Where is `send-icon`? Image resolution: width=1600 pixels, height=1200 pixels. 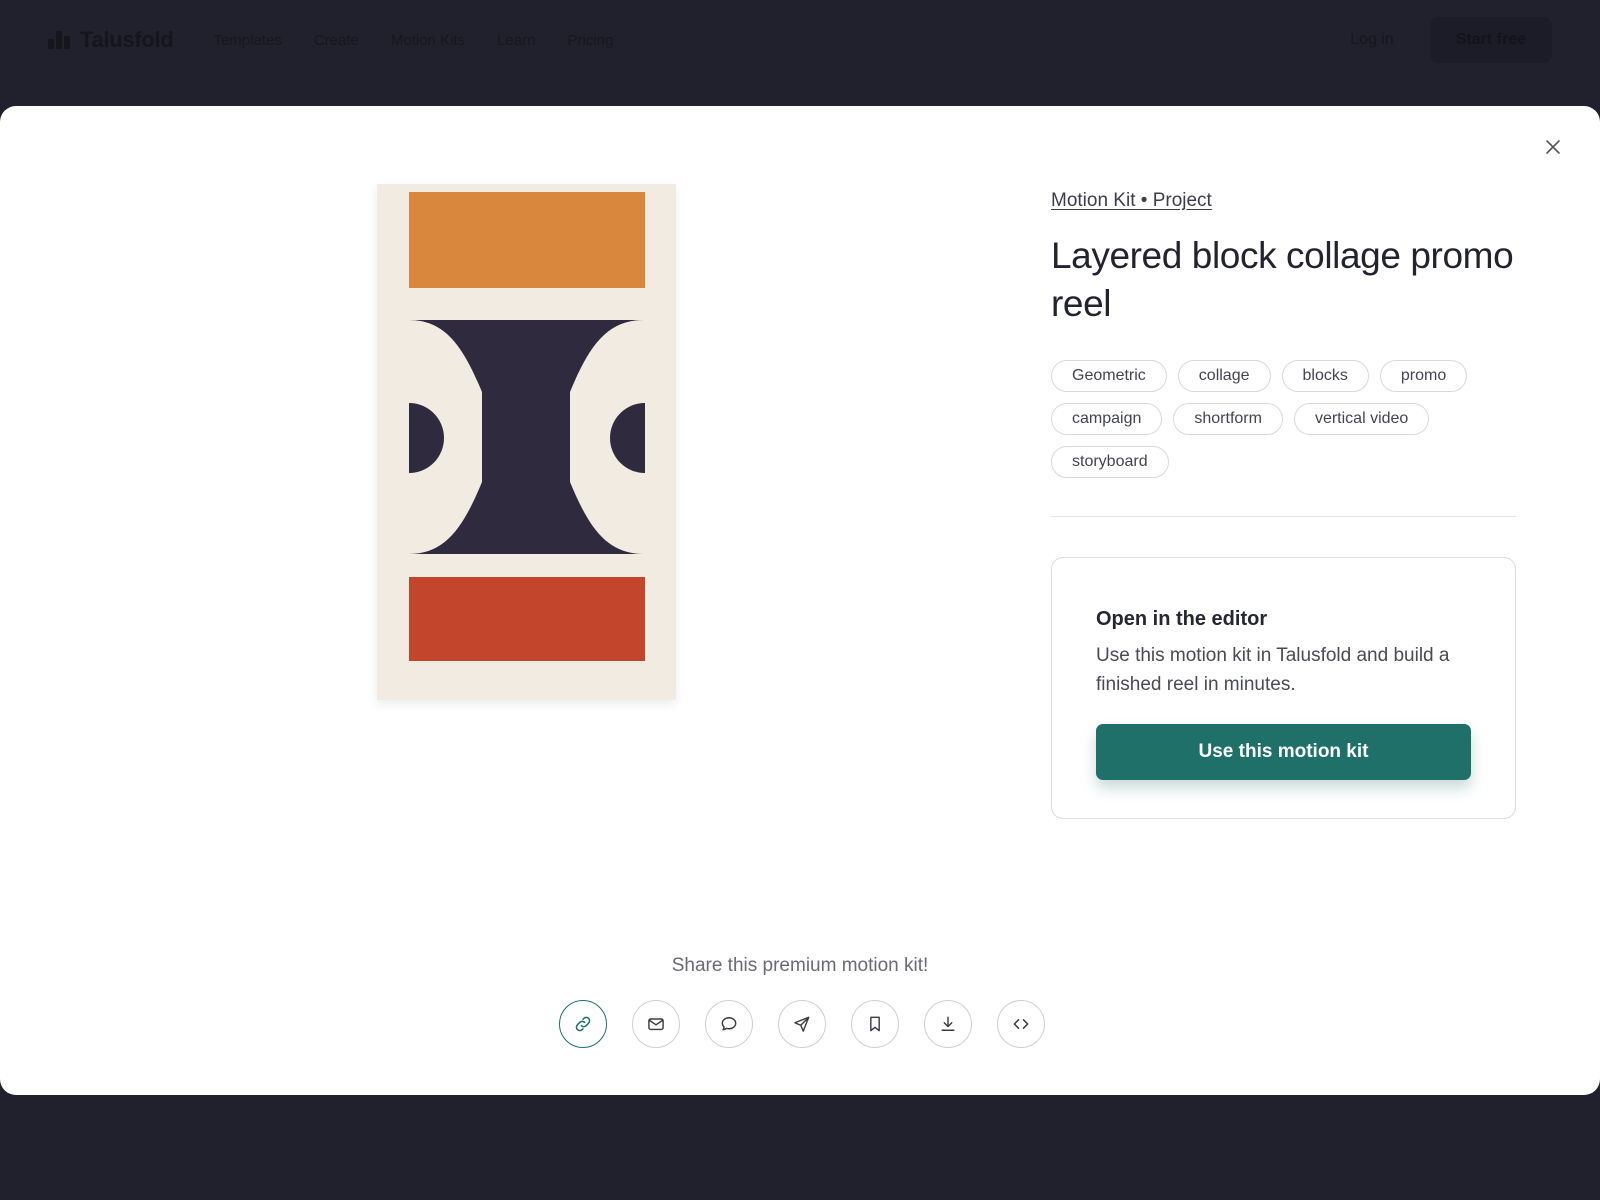
send-icon is located at coordinates (802, 1024).